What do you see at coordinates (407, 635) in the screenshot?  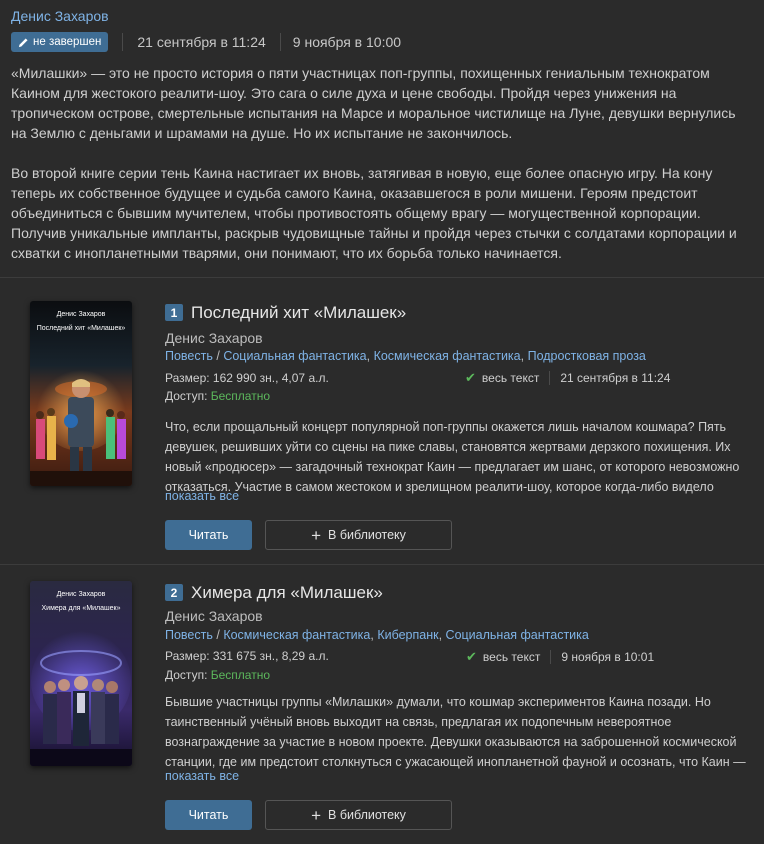 I see `genre-link: Киберпанк` at bounding box center [407, 635].